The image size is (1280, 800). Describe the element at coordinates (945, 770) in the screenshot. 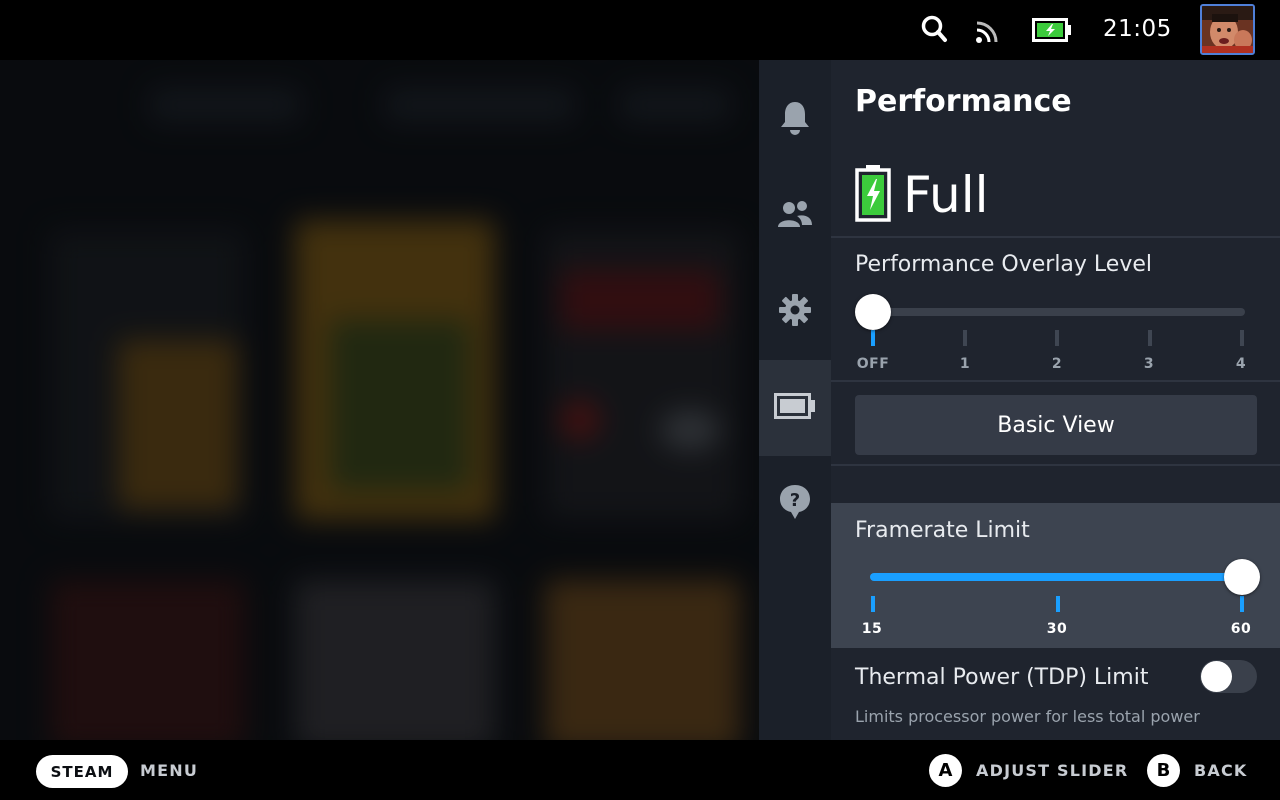

I see `a-button-icon: A` at that location.